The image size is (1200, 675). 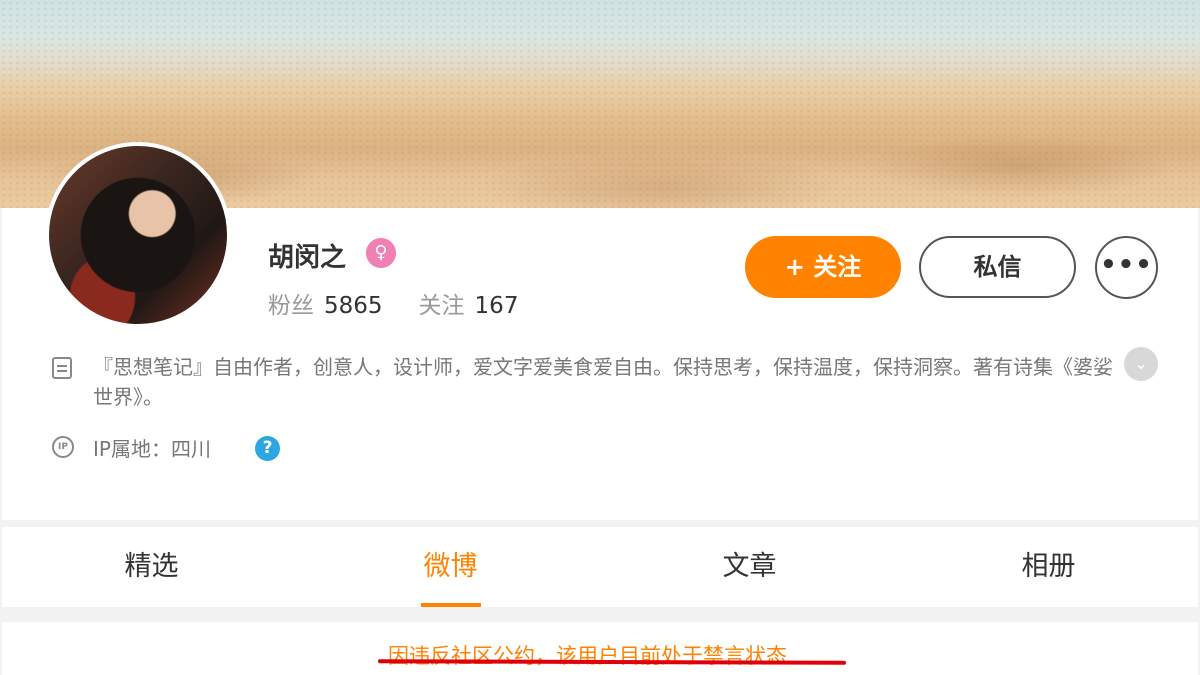 What do you see at coordinates (393, 303) in the screenshot?
I see `stats: 粉丝 5865 关注 167` at bounding box center [393, 303].